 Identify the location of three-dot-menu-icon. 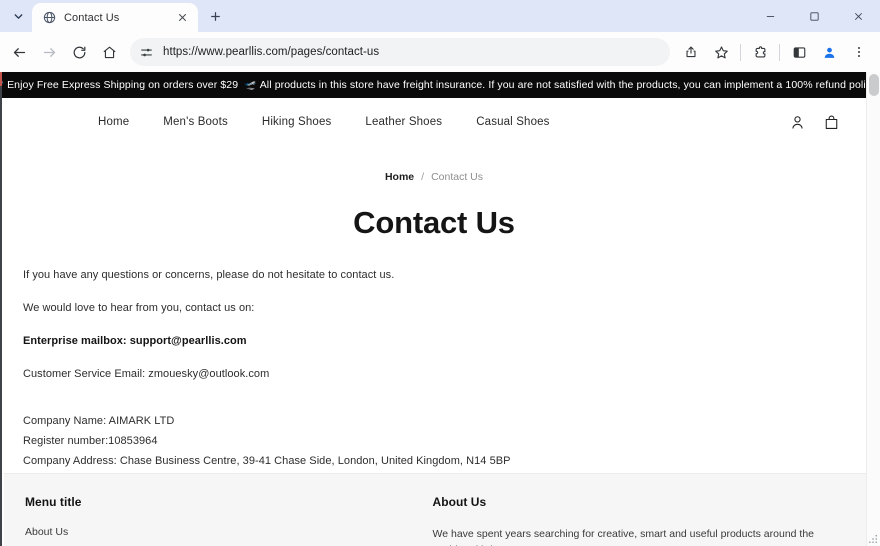
(859, 52).